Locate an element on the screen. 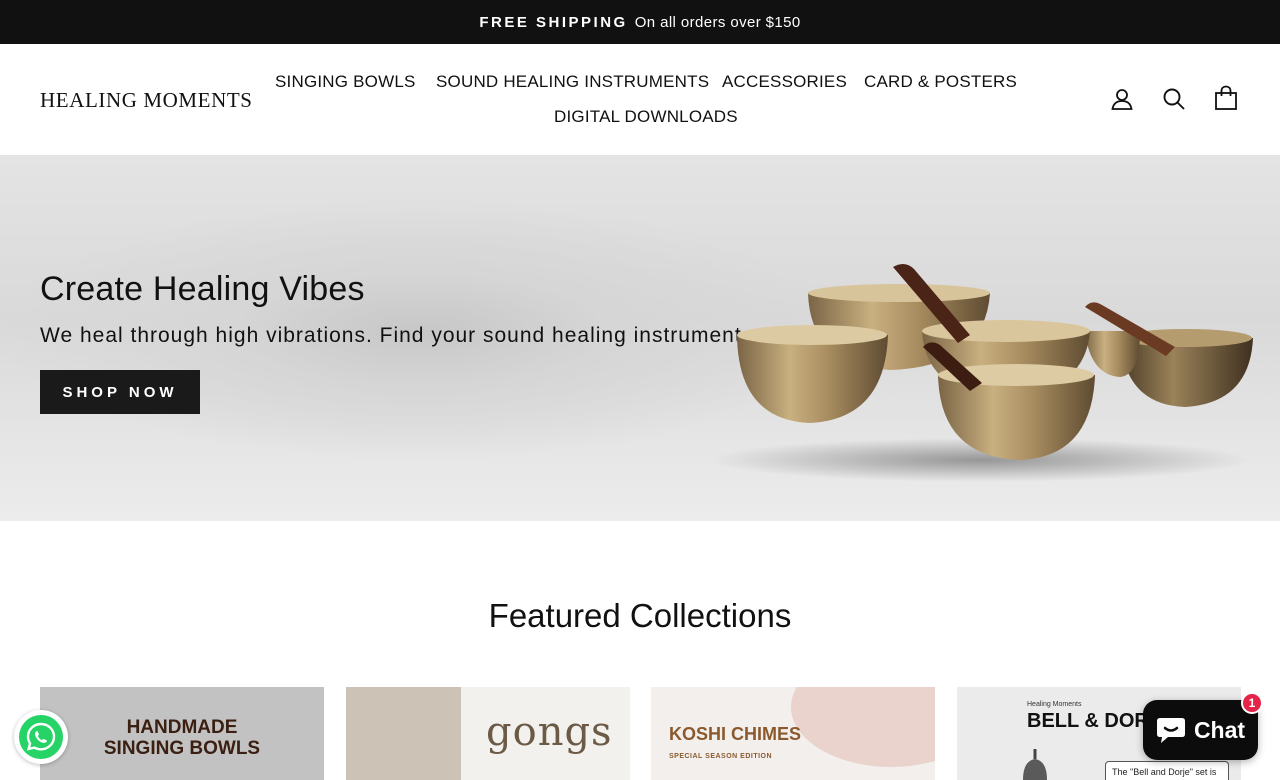  featured-collections-title: Featured Collections is located at coordinates (640, 615).